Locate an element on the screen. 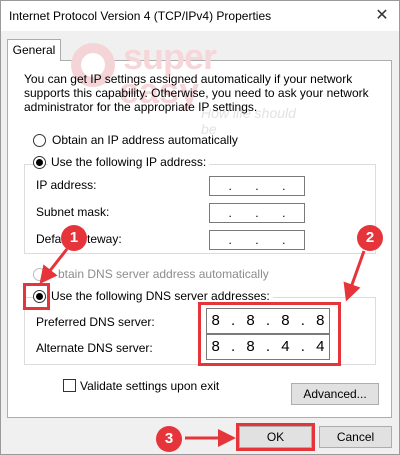  highlight-dns-fields is located at coordinates (269, 334).